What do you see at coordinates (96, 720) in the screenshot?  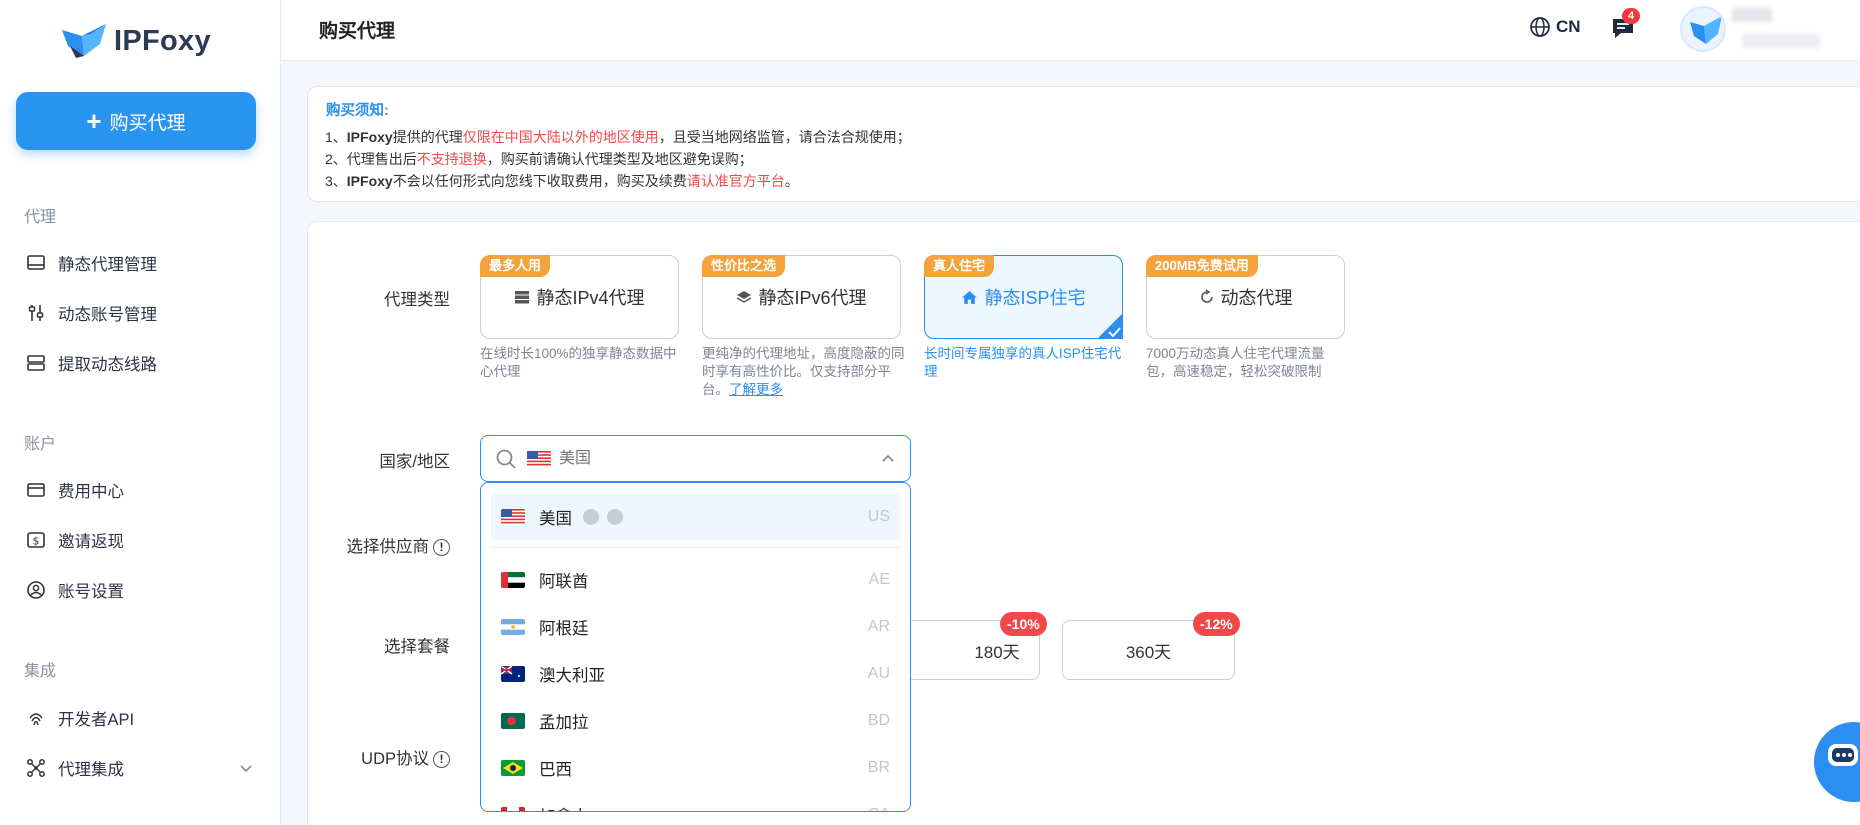 I see `nav-label: 开发者API` at bounding box center [96, 720].